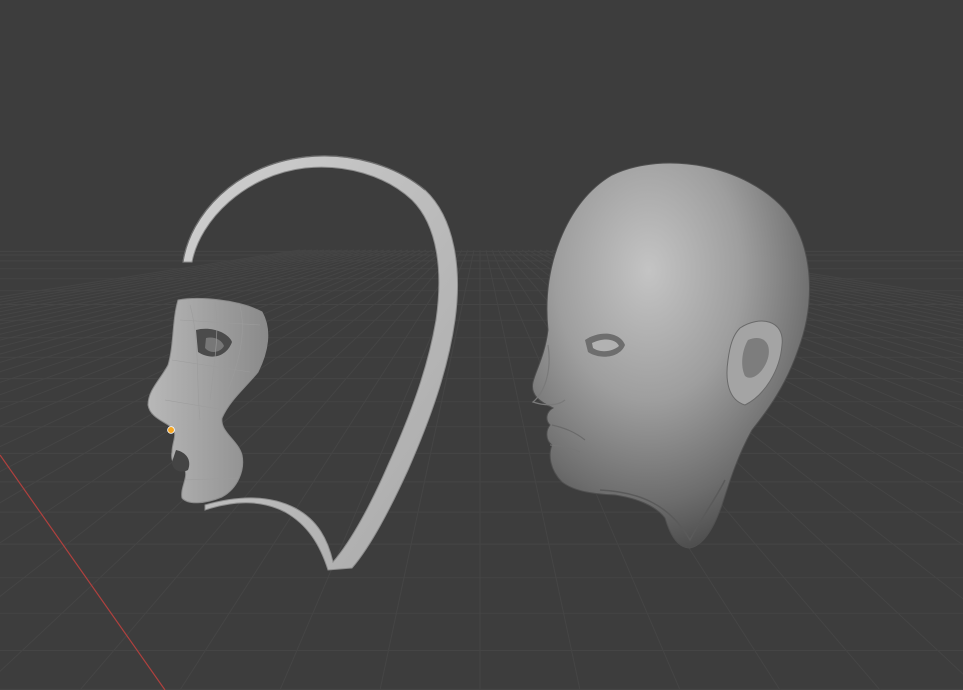  Describe the element at coordinates (171, 430) in the screenshot. I see `selected-vertex` at that location.